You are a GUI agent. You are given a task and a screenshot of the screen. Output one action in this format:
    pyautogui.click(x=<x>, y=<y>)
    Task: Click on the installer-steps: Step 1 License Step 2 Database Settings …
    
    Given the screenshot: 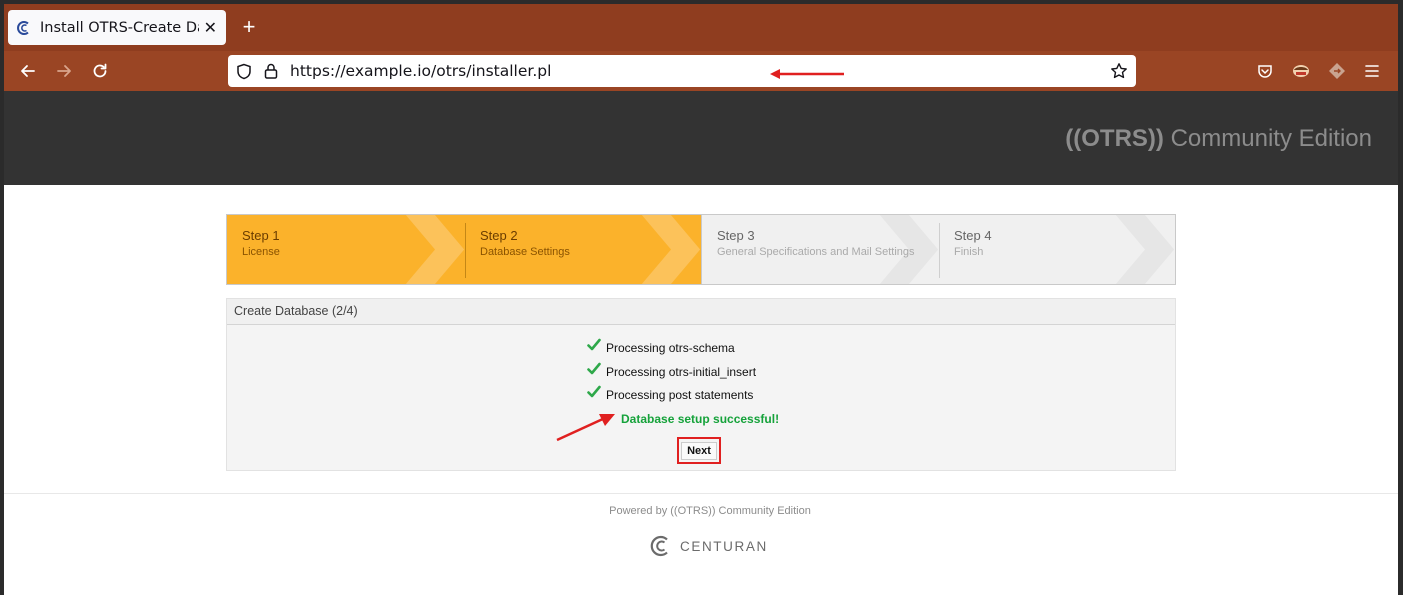 What is the action you would take?
    pyautogui.click(x=701, y=249)
    